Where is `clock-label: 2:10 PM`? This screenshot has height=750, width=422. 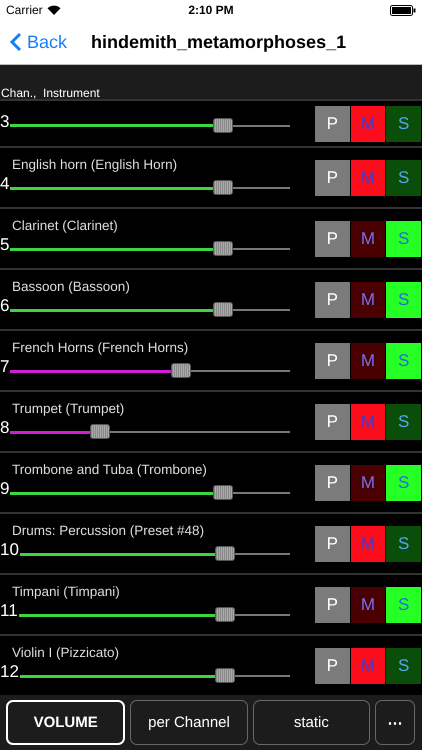
clock-label: 2:10 PM is located at coordinates (211, 10).